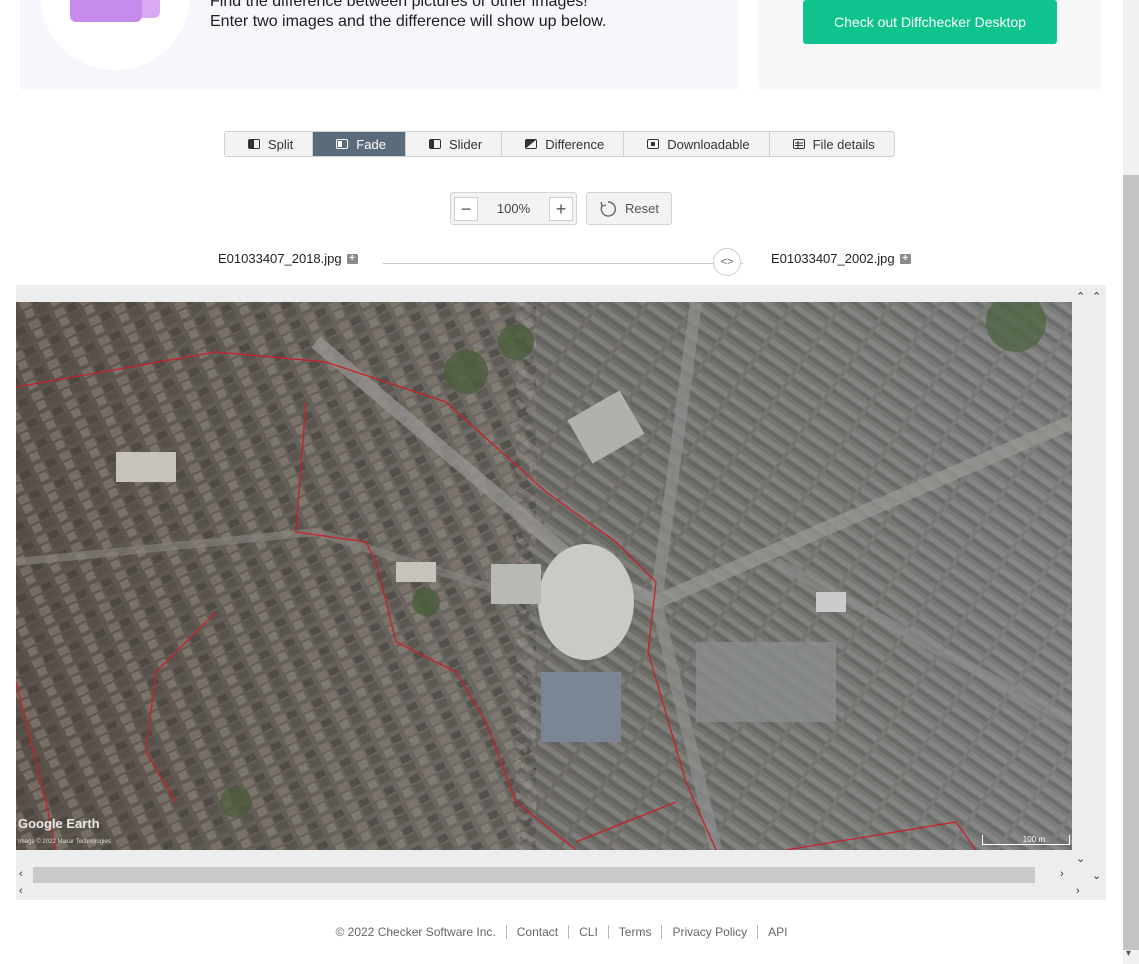 This screenshot has width=1139, height=964. Describe the element at coordinates (371, 144) in the screenshot. I see `tab-label: Fade` at that location.